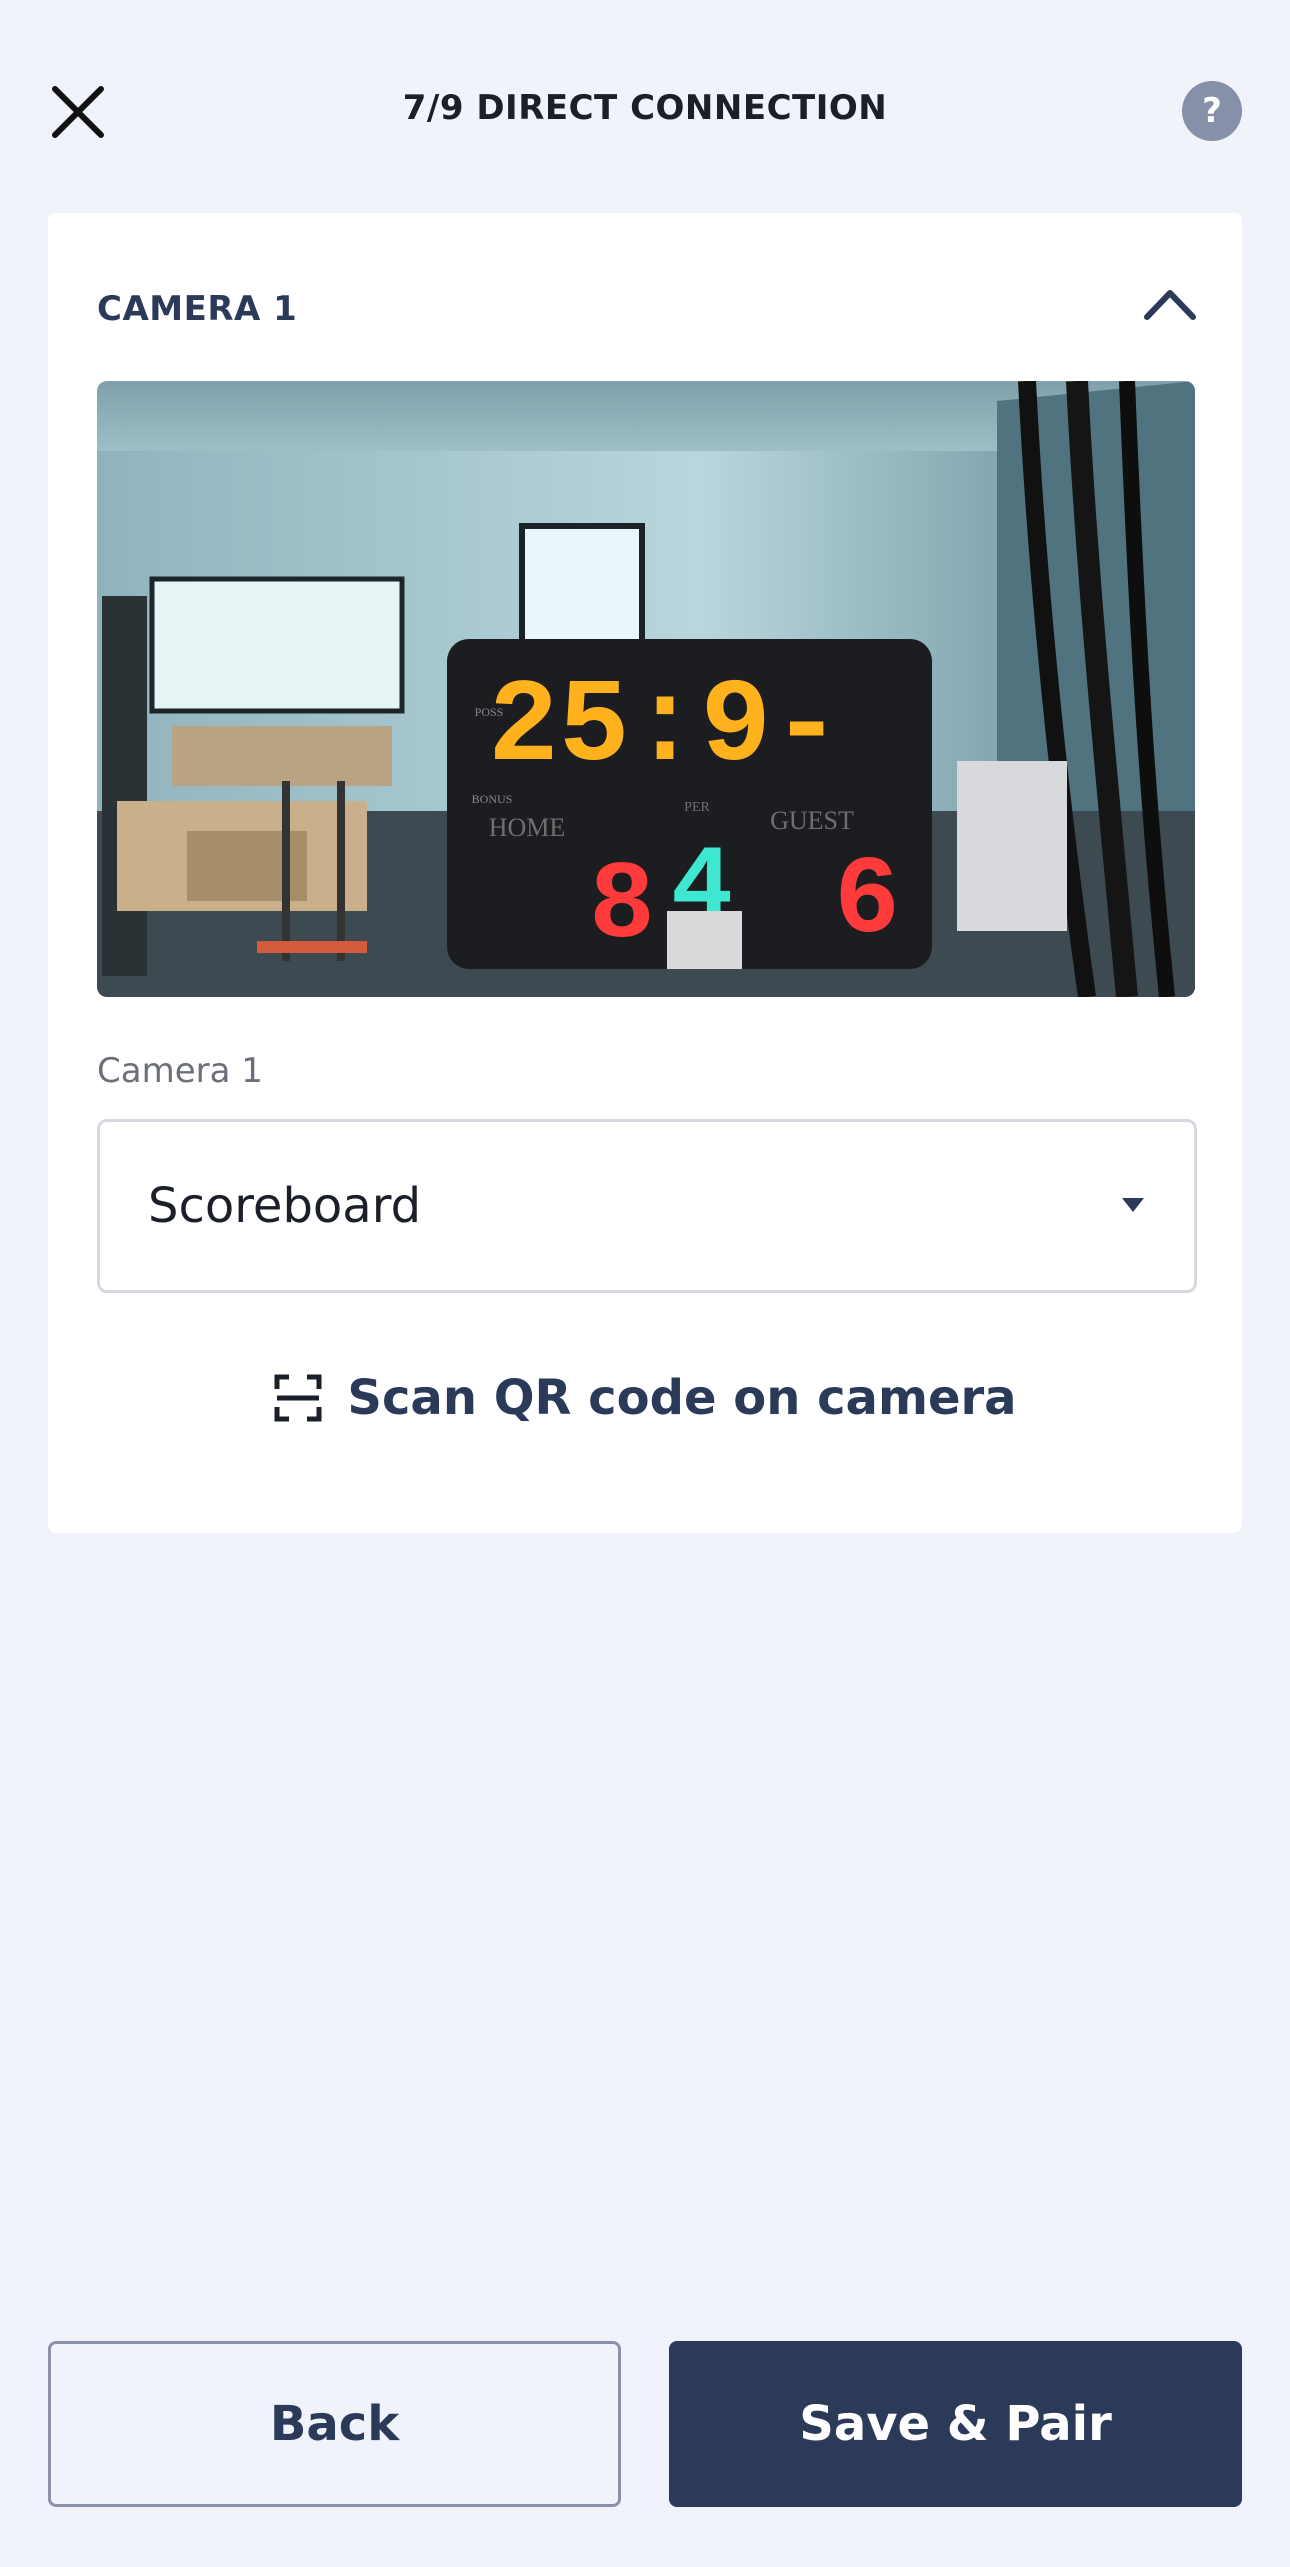 The width and height of the screenshot is (1290, 2567). I want to click on card-title: CAMERA 1, so click(197, 309).